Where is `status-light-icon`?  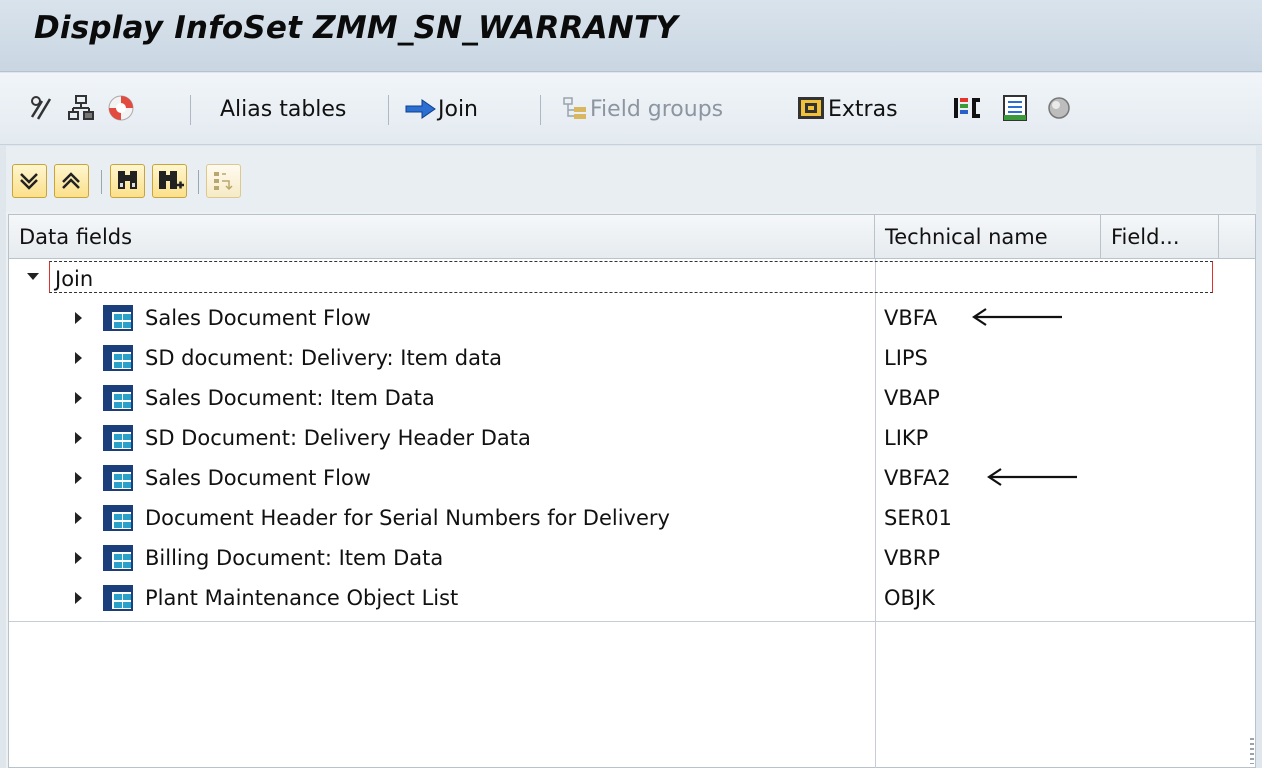 status-light-icon is located at coordinates (1059, 108).